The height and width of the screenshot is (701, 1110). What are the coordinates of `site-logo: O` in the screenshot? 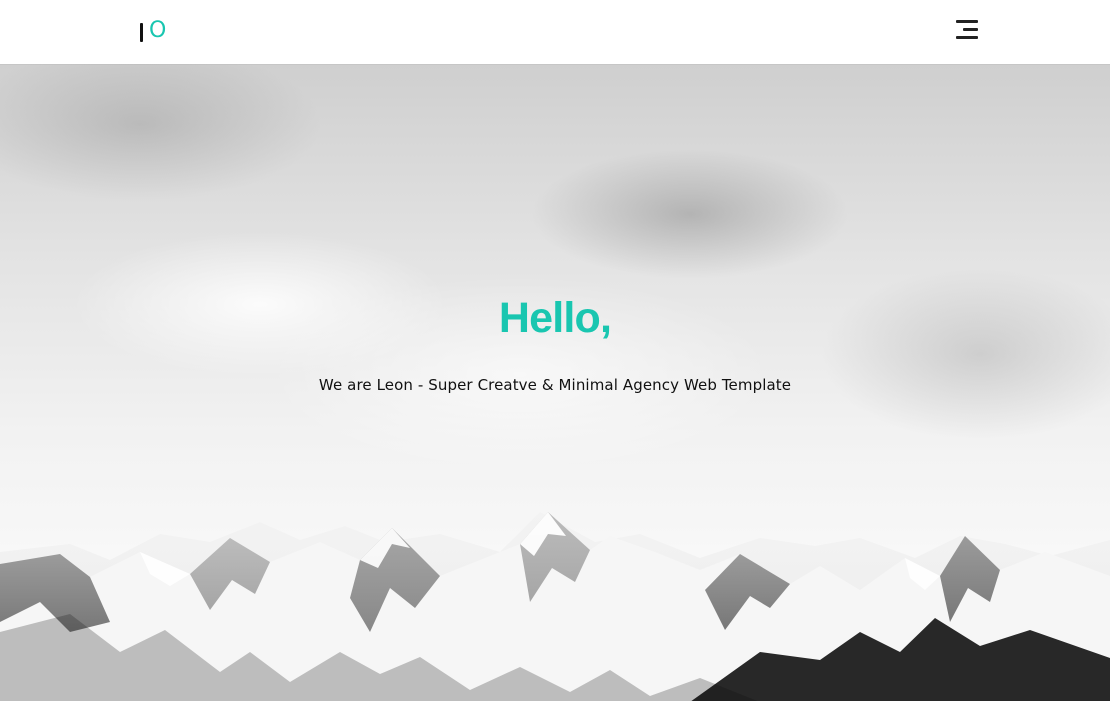 It's located at (153, 32).